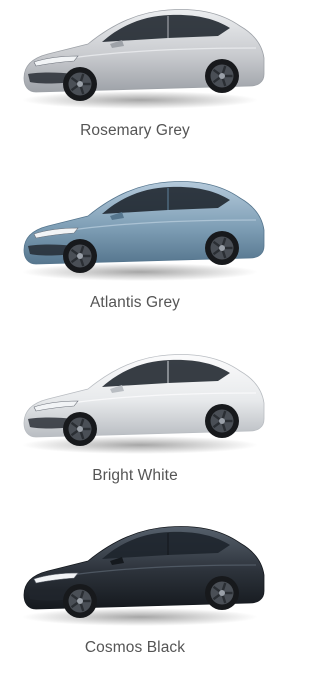  I want to click on color-name-label: Rosemary Grey, so click(135, 130).